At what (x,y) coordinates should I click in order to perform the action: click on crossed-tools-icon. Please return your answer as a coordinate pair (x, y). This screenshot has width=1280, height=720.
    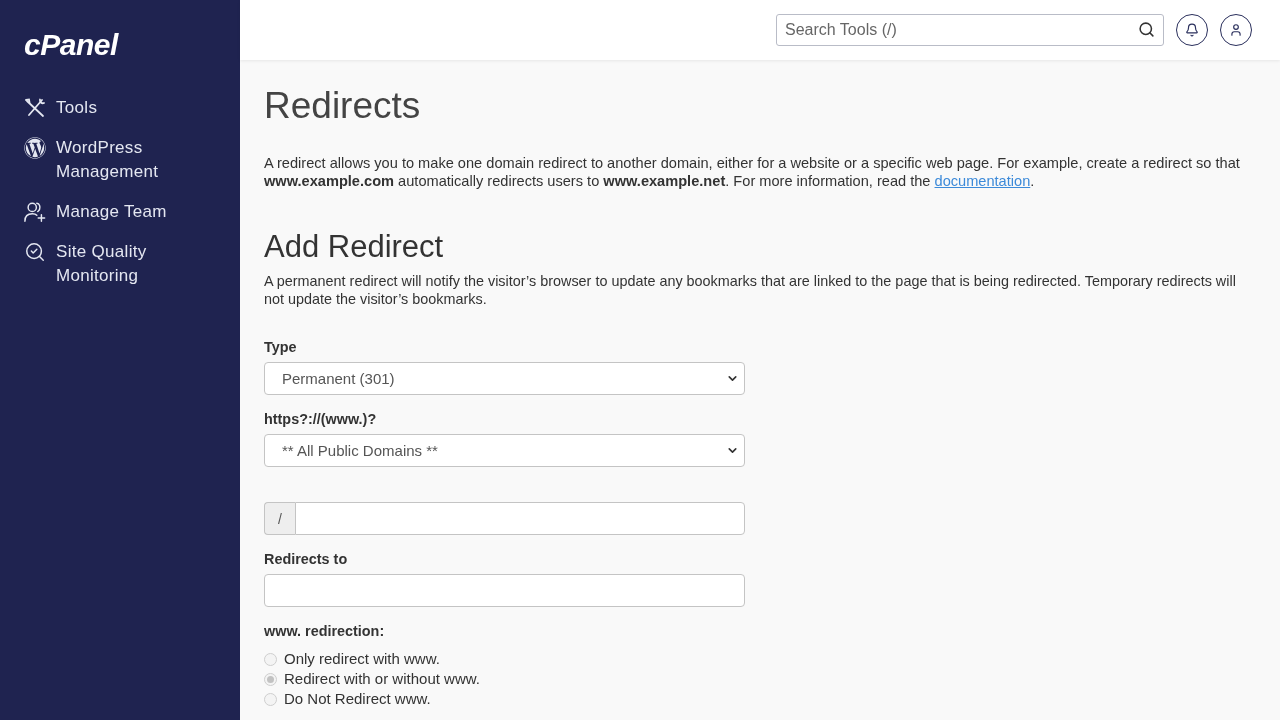
    Looking at the image, I should click on (35, 108).